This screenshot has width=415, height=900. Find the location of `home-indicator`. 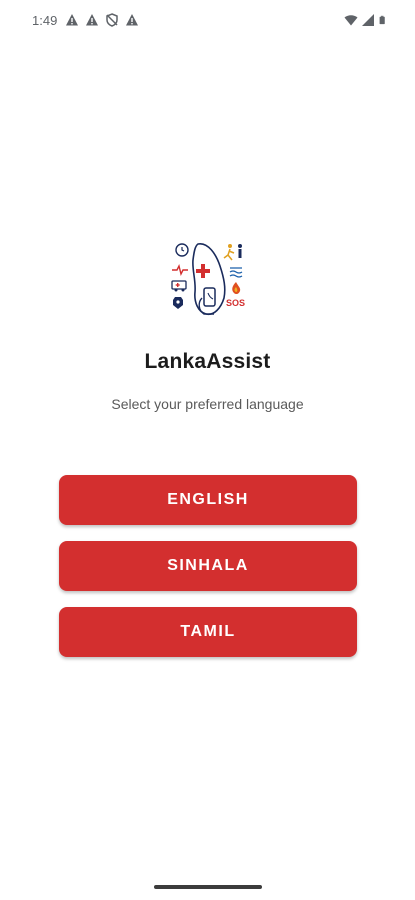

home-indicator is located at coordinates (208, 887).